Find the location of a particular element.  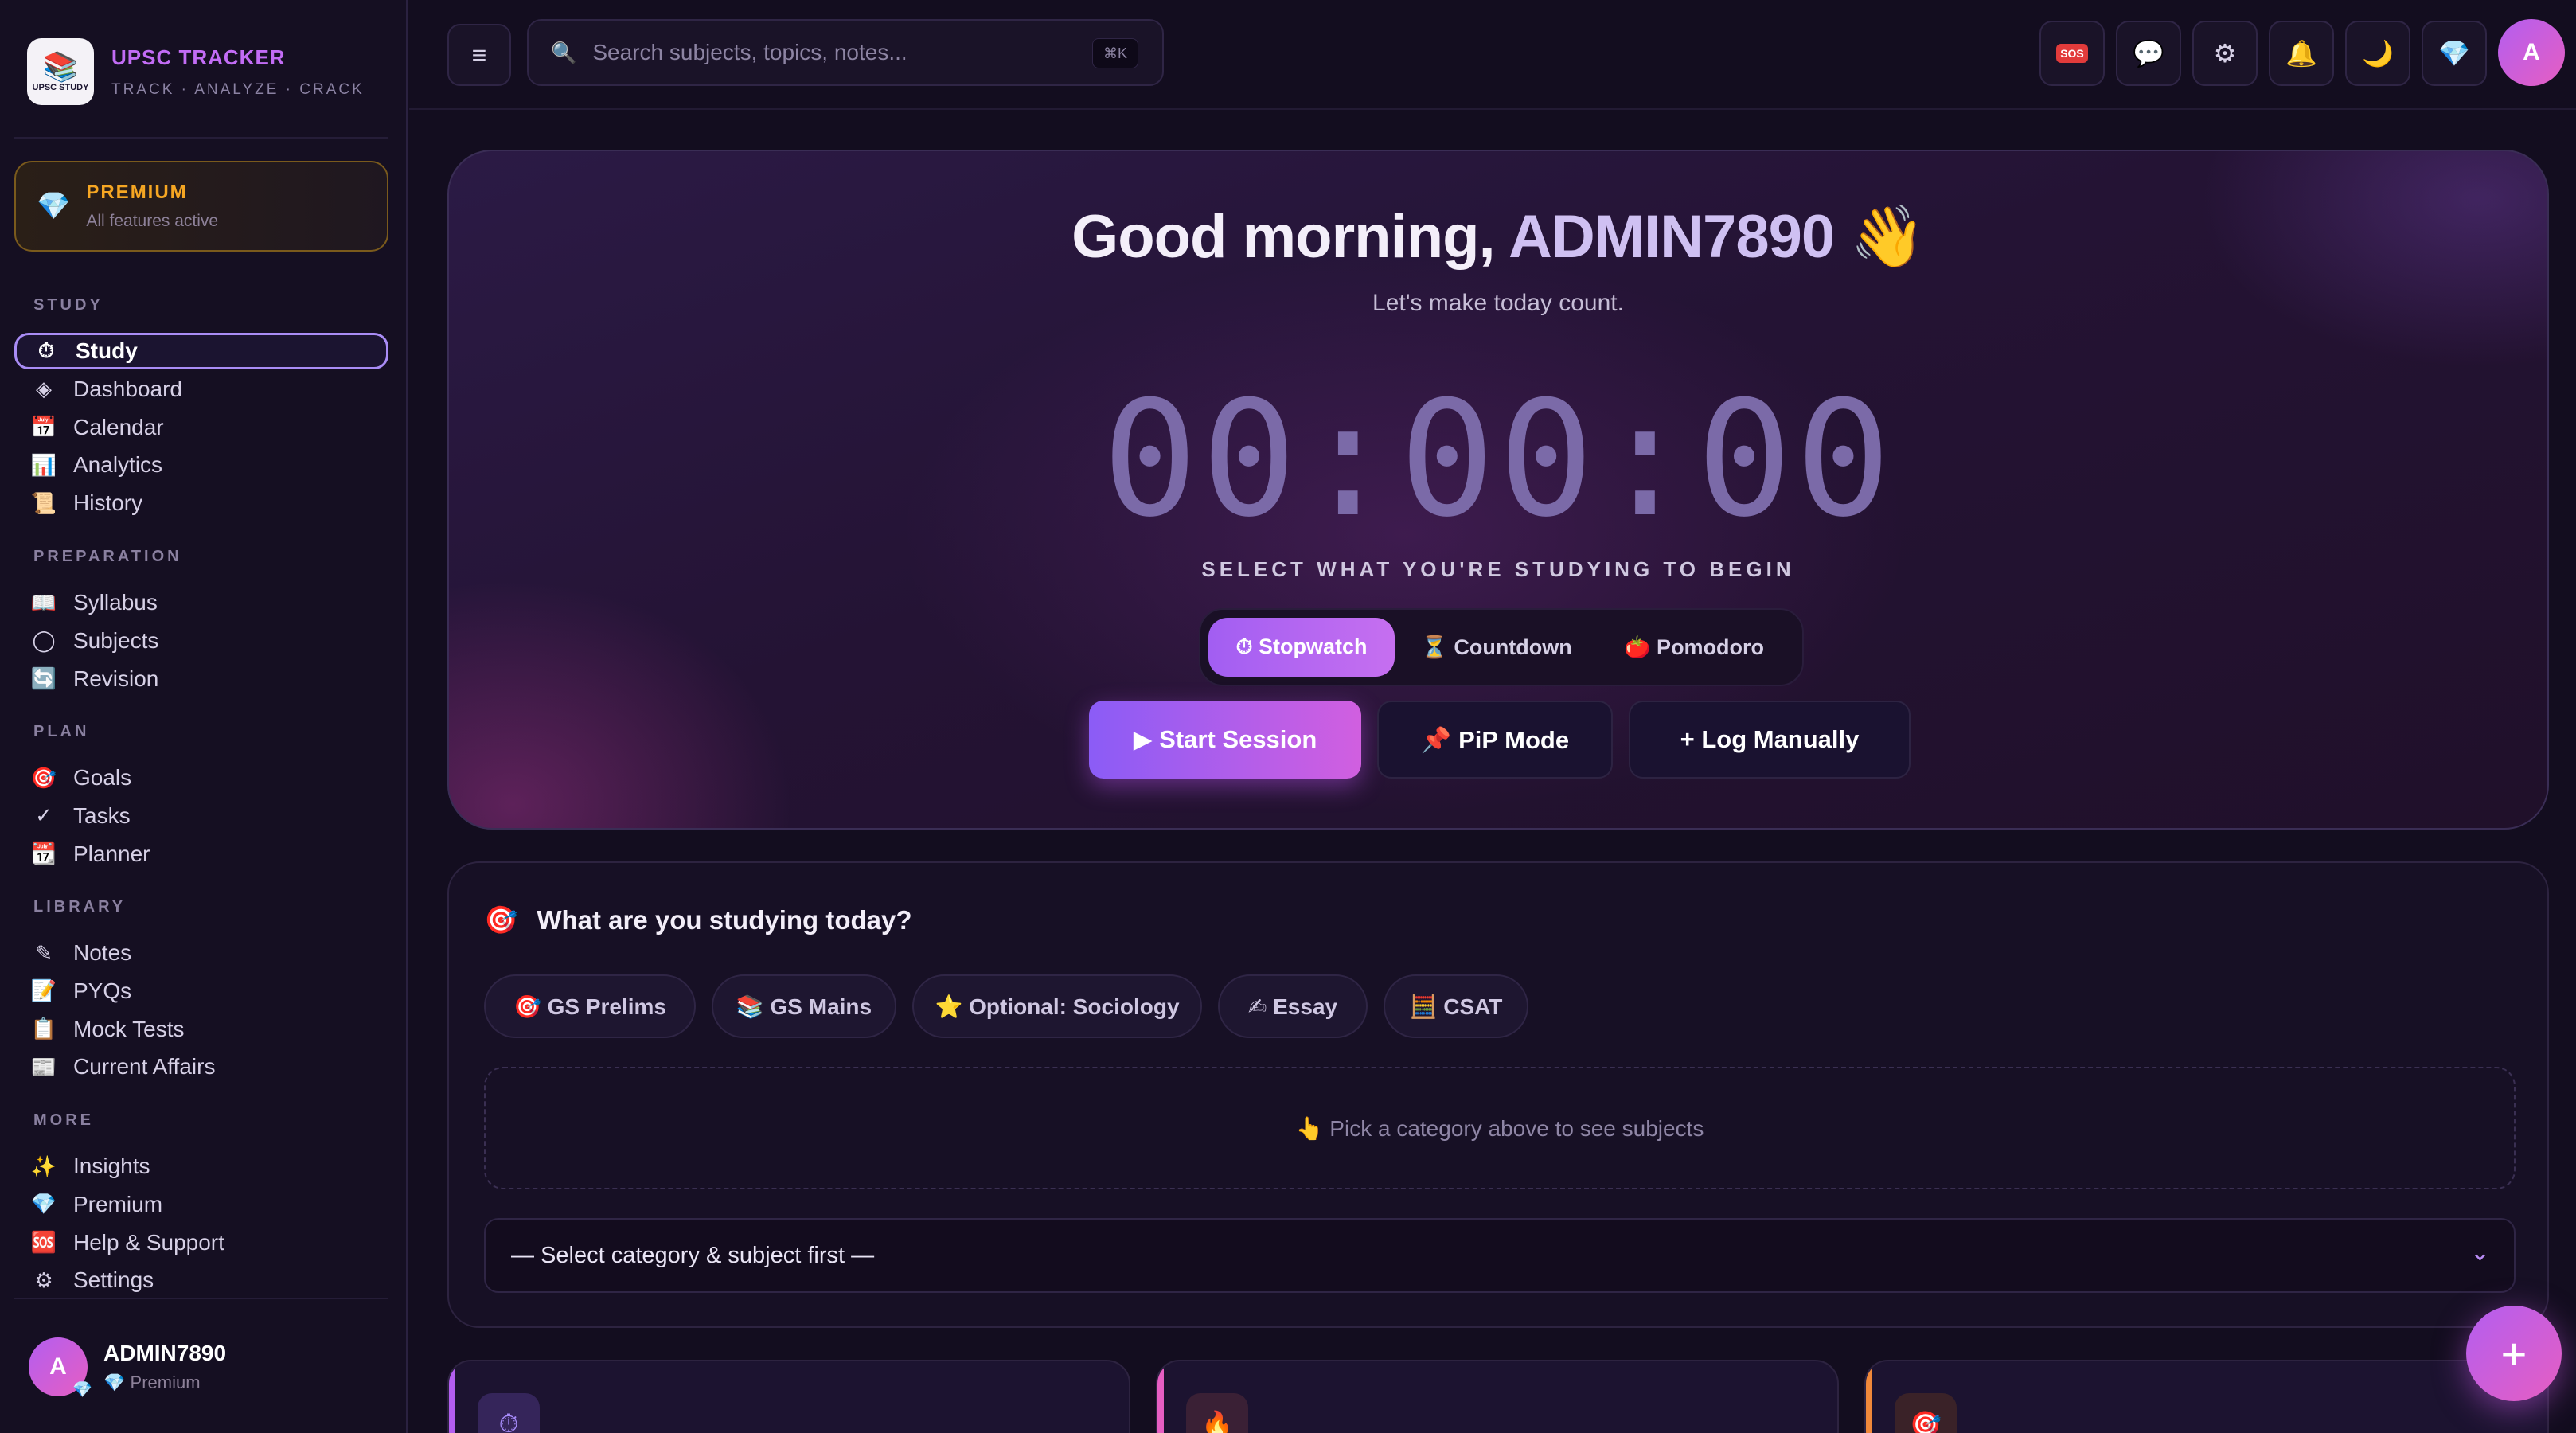

newspaper-icon: 📰 is located at coordinates (43, 1066).